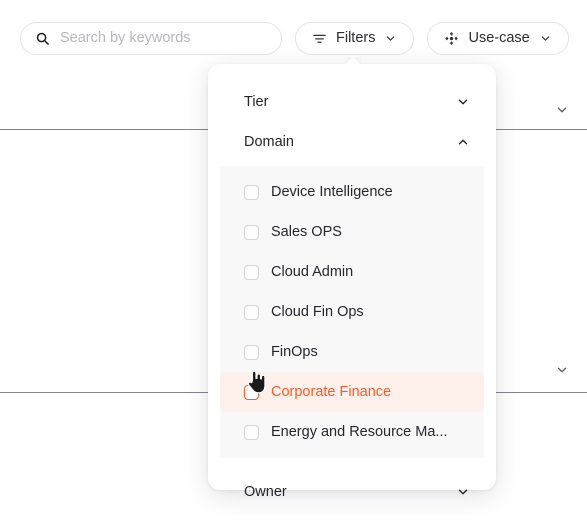  I want to click on use-case-button: Use-case, so click(498, 38).